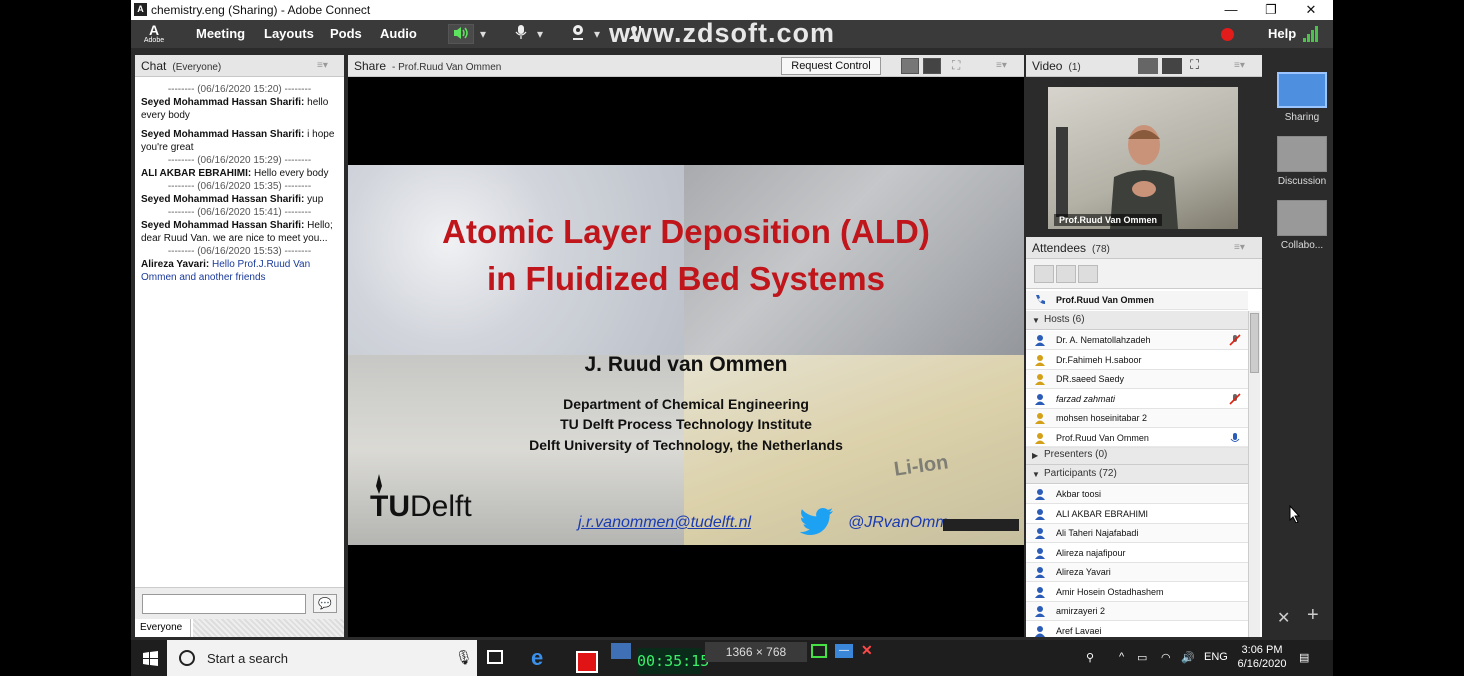 The image size is (1464, 676). I want to click on participants-group: ▼ Participants (72), so click(1137, 474).